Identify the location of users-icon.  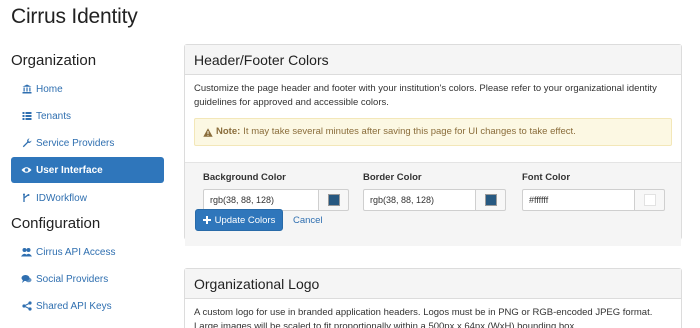
(26, 252).